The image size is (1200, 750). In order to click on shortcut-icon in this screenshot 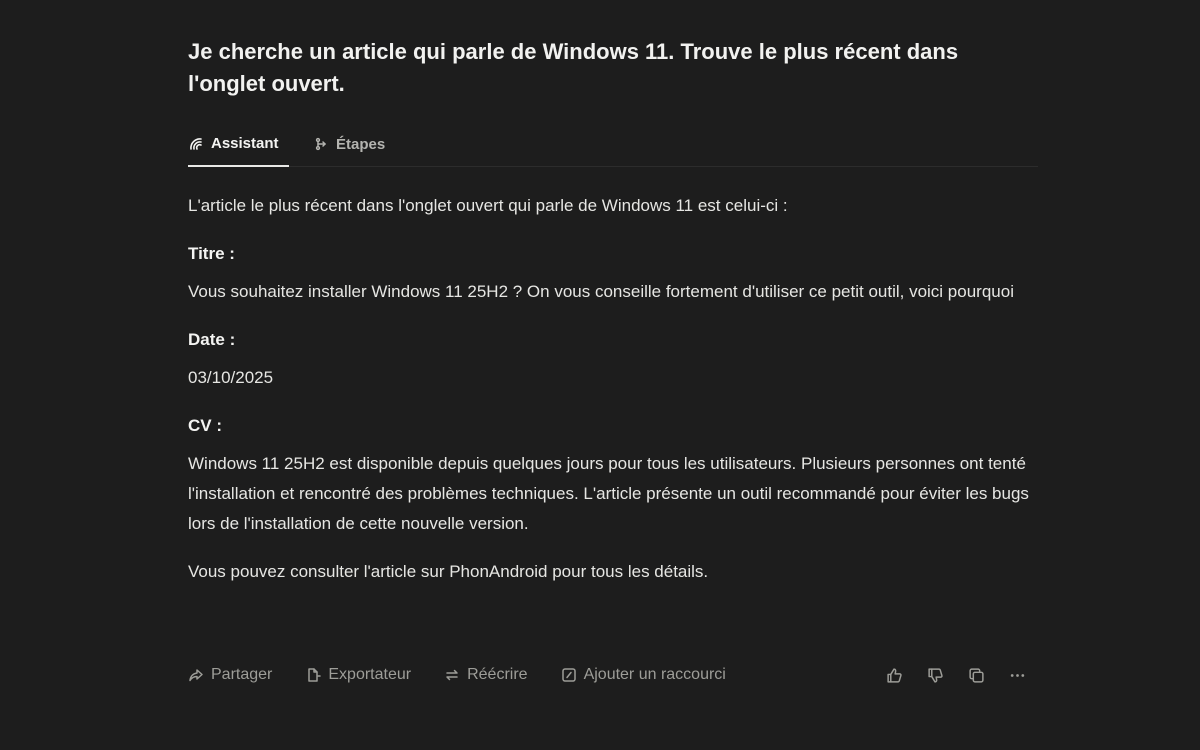, I will do `click(569, 675)`.